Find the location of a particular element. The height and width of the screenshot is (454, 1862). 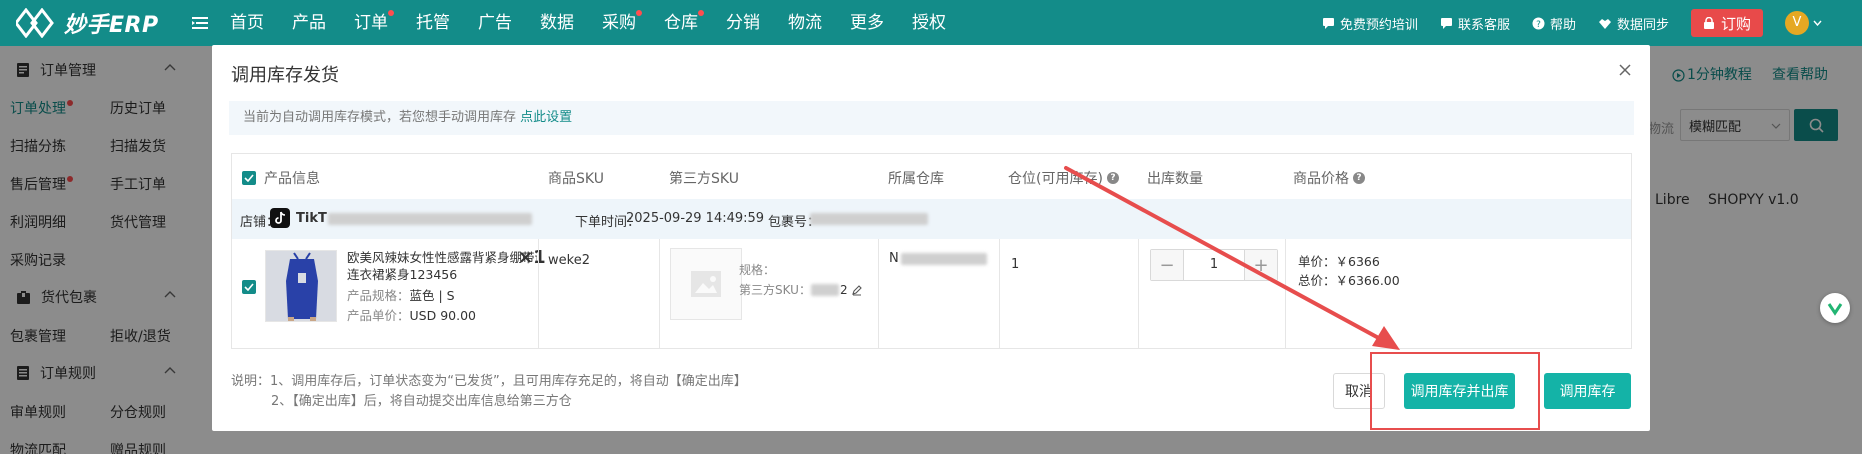

header-label: 商品价格 is located at coordinates (1321, 179).